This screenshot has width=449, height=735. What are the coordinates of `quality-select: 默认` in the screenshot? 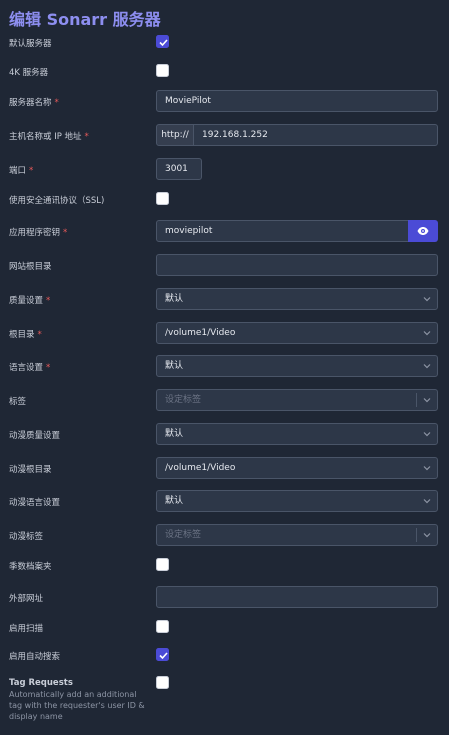 It's located at (297, 299).